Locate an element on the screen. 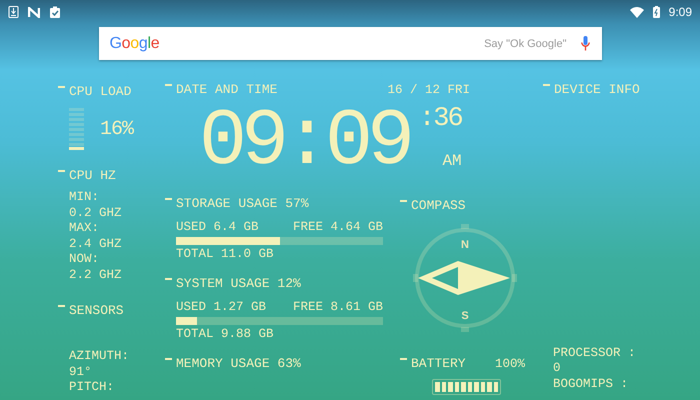 This screenshot has height=400, width=700. battery-reading: 100% is located at coordinates (509, 364).